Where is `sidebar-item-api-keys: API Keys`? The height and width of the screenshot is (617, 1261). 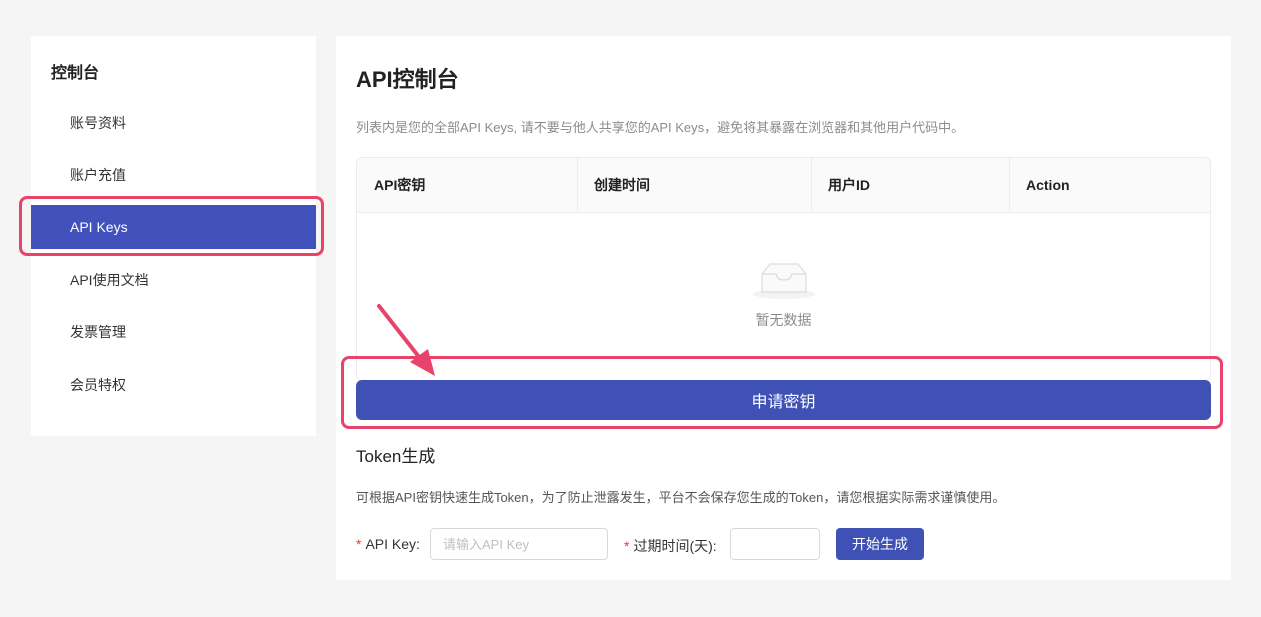 sidebar-item-api-keys: API Keys is located at coordinates (173, 227).